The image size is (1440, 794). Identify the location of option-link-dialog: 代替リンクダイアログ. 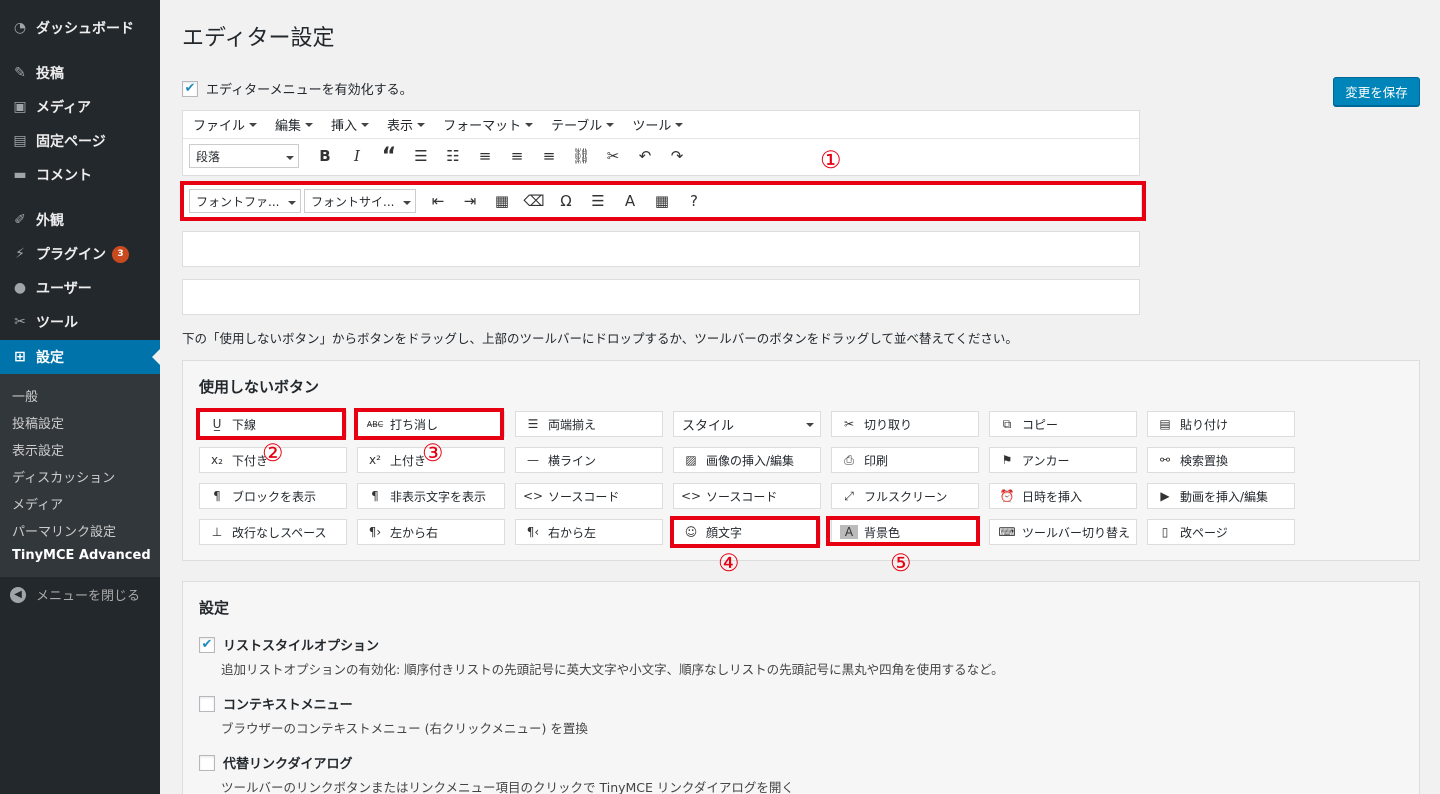
(275, 762).